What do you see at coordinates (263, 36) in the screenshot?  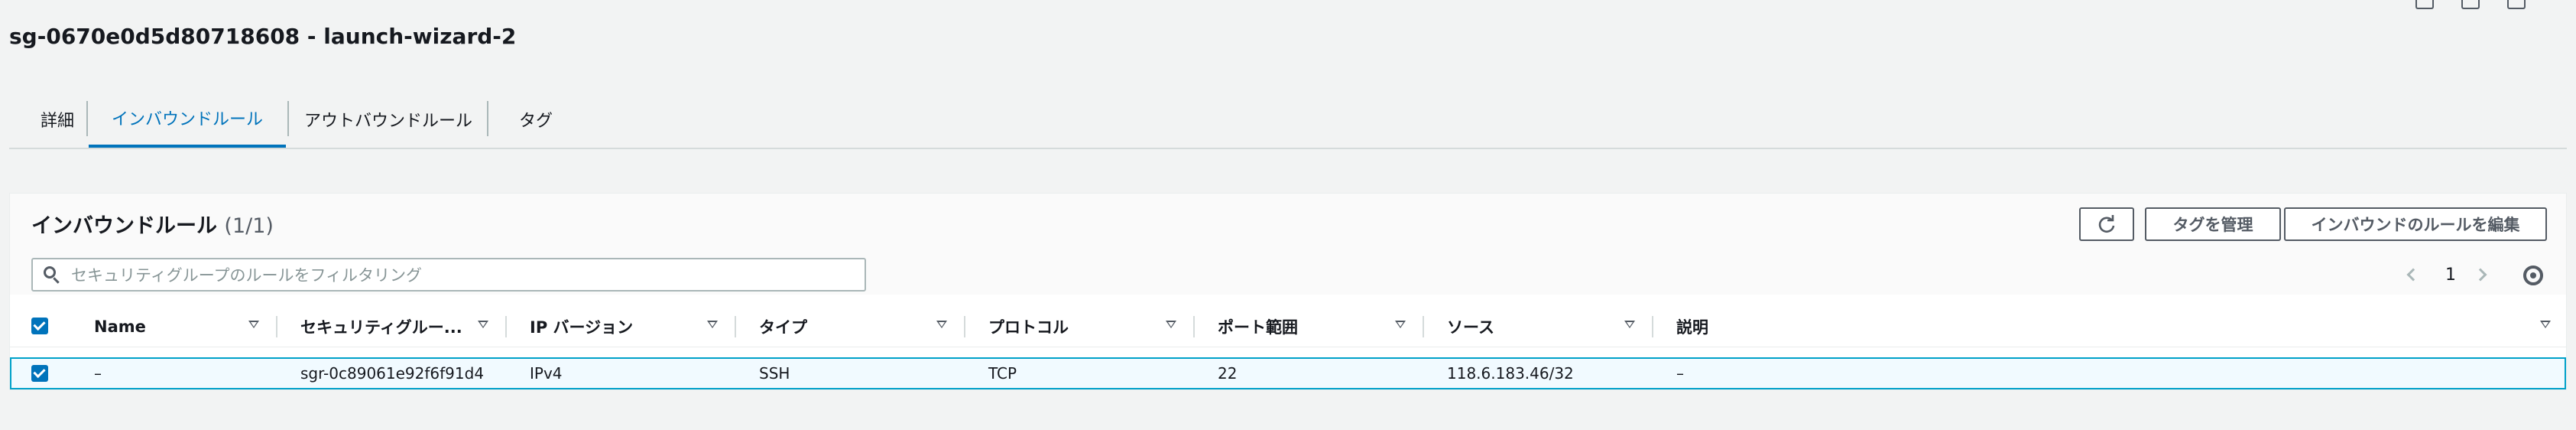 I see `page-title: sg-0670e0d5d80718608 - launch-wizard-2` at bounding box center [263, 36].